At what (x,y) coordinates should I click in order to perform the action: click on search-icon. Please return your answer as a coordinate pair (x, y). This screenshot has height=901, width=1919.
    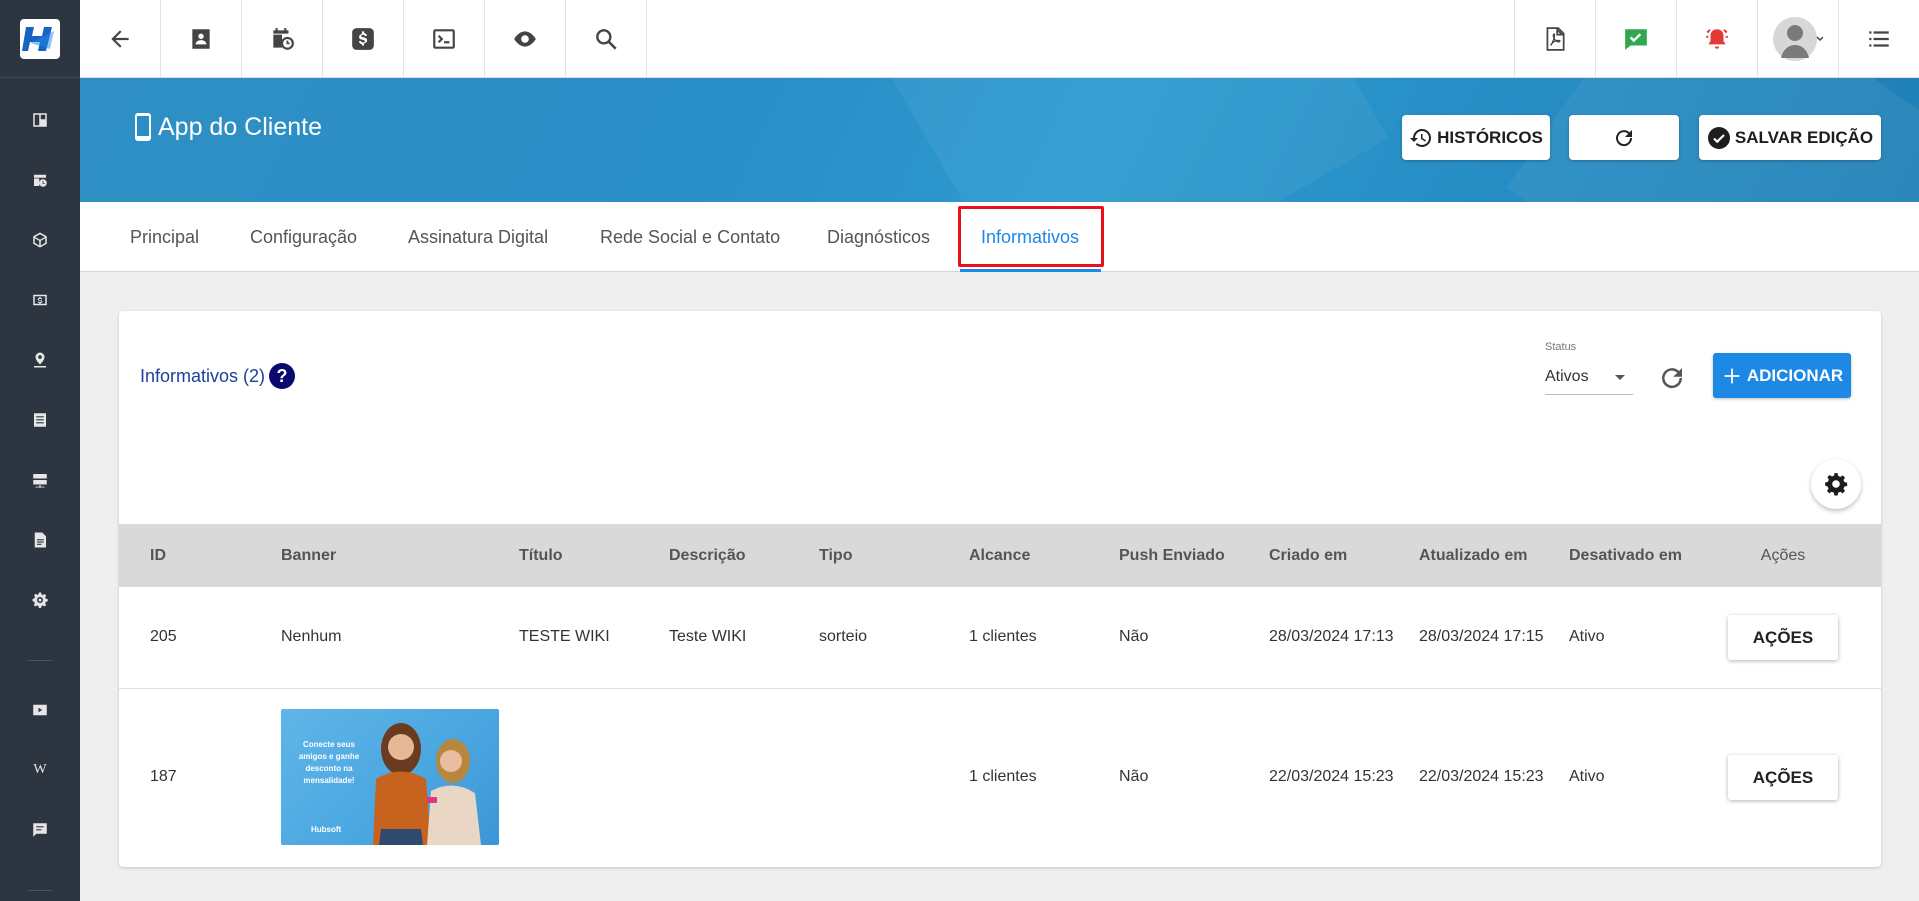
    Looking at the image, I should click on (606, 39).